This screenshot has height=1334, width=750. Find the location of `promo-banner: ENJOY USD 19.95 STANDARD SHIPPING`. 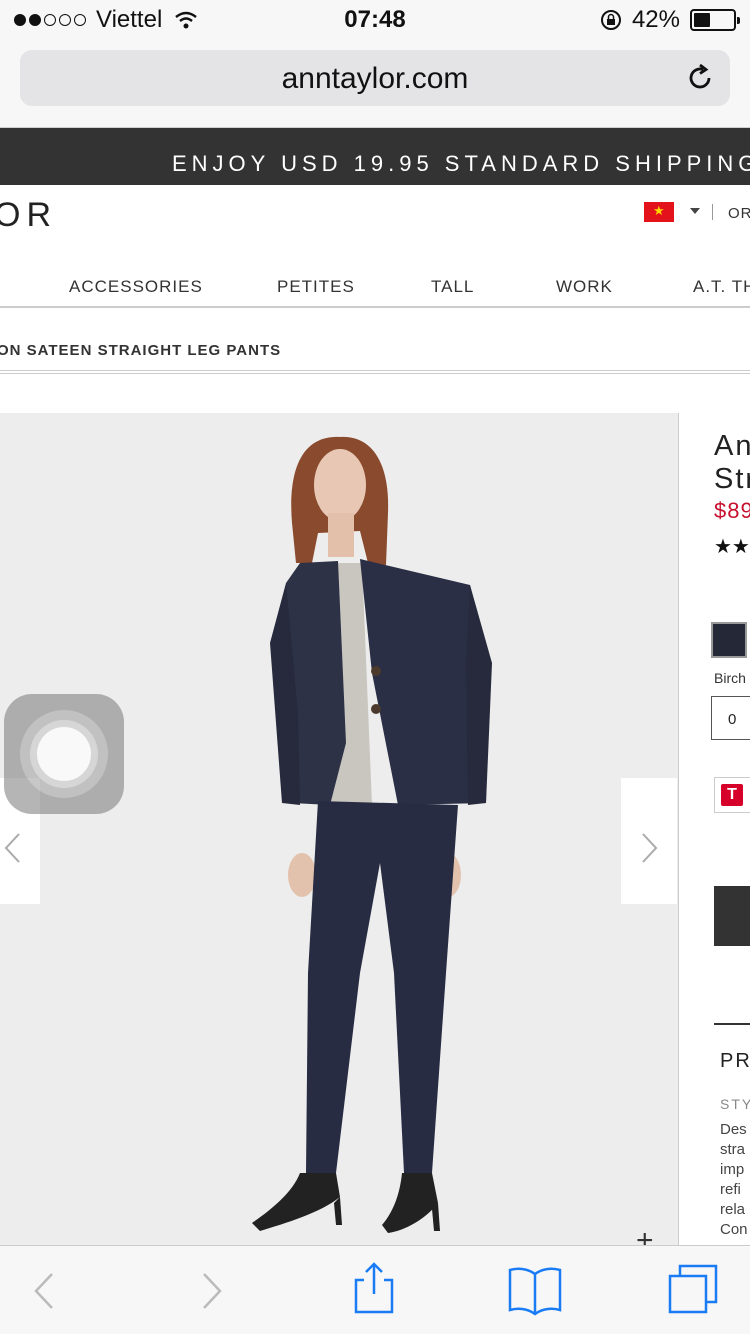

promo-banner: ENJOY USD 19.95 STANDARD SHIPPING is located at coordinates (375, 156).